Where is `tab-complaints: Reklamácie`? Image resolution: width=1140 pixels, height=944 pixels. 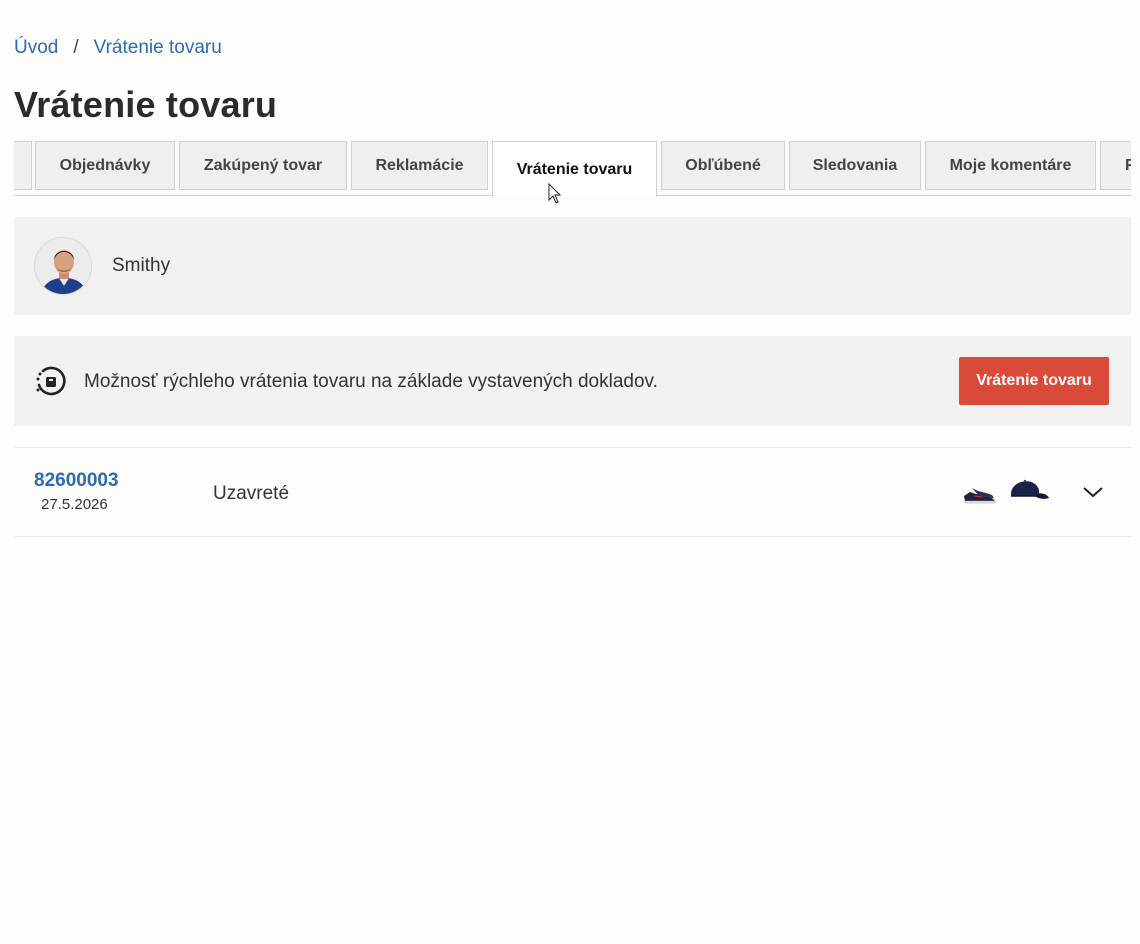 tab-complaints: Reklamácie is located at coordinates (419, 165).